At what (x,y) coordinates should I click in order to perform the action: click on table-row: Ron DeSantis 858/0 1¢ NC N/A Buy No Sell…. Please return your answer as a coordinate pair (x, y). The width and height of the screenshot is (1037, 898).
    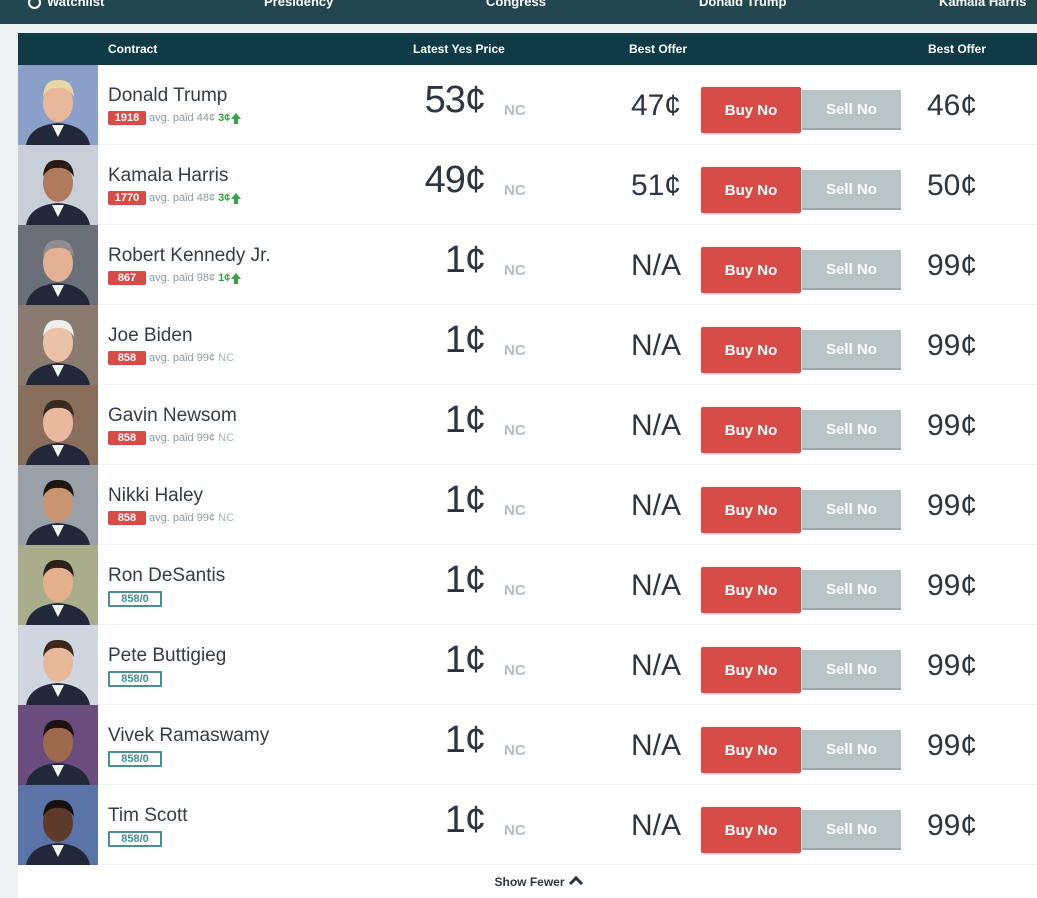
    Looking at the image, I should click on (527, 585).